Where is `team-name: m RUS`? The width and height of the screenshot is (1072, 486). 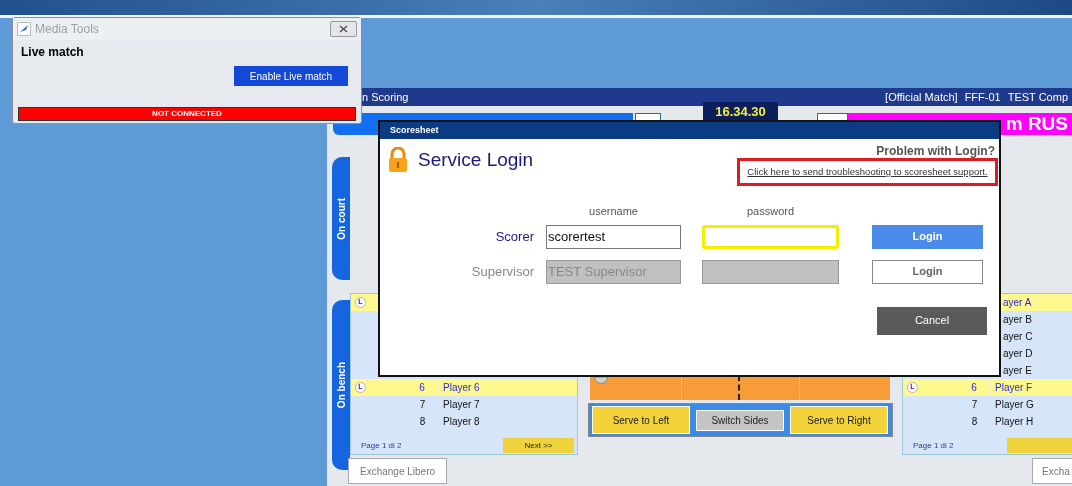
team-name: m RUS is located at coordinates (1036, 124).